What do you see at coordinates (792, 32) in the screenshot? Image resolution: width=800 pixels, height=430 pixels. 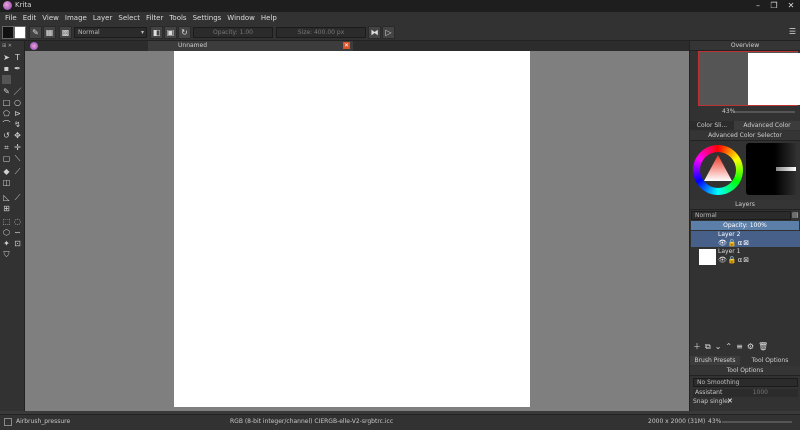 I see `toolbar-menu-icon: ☰` at bounding box center [792, 32].